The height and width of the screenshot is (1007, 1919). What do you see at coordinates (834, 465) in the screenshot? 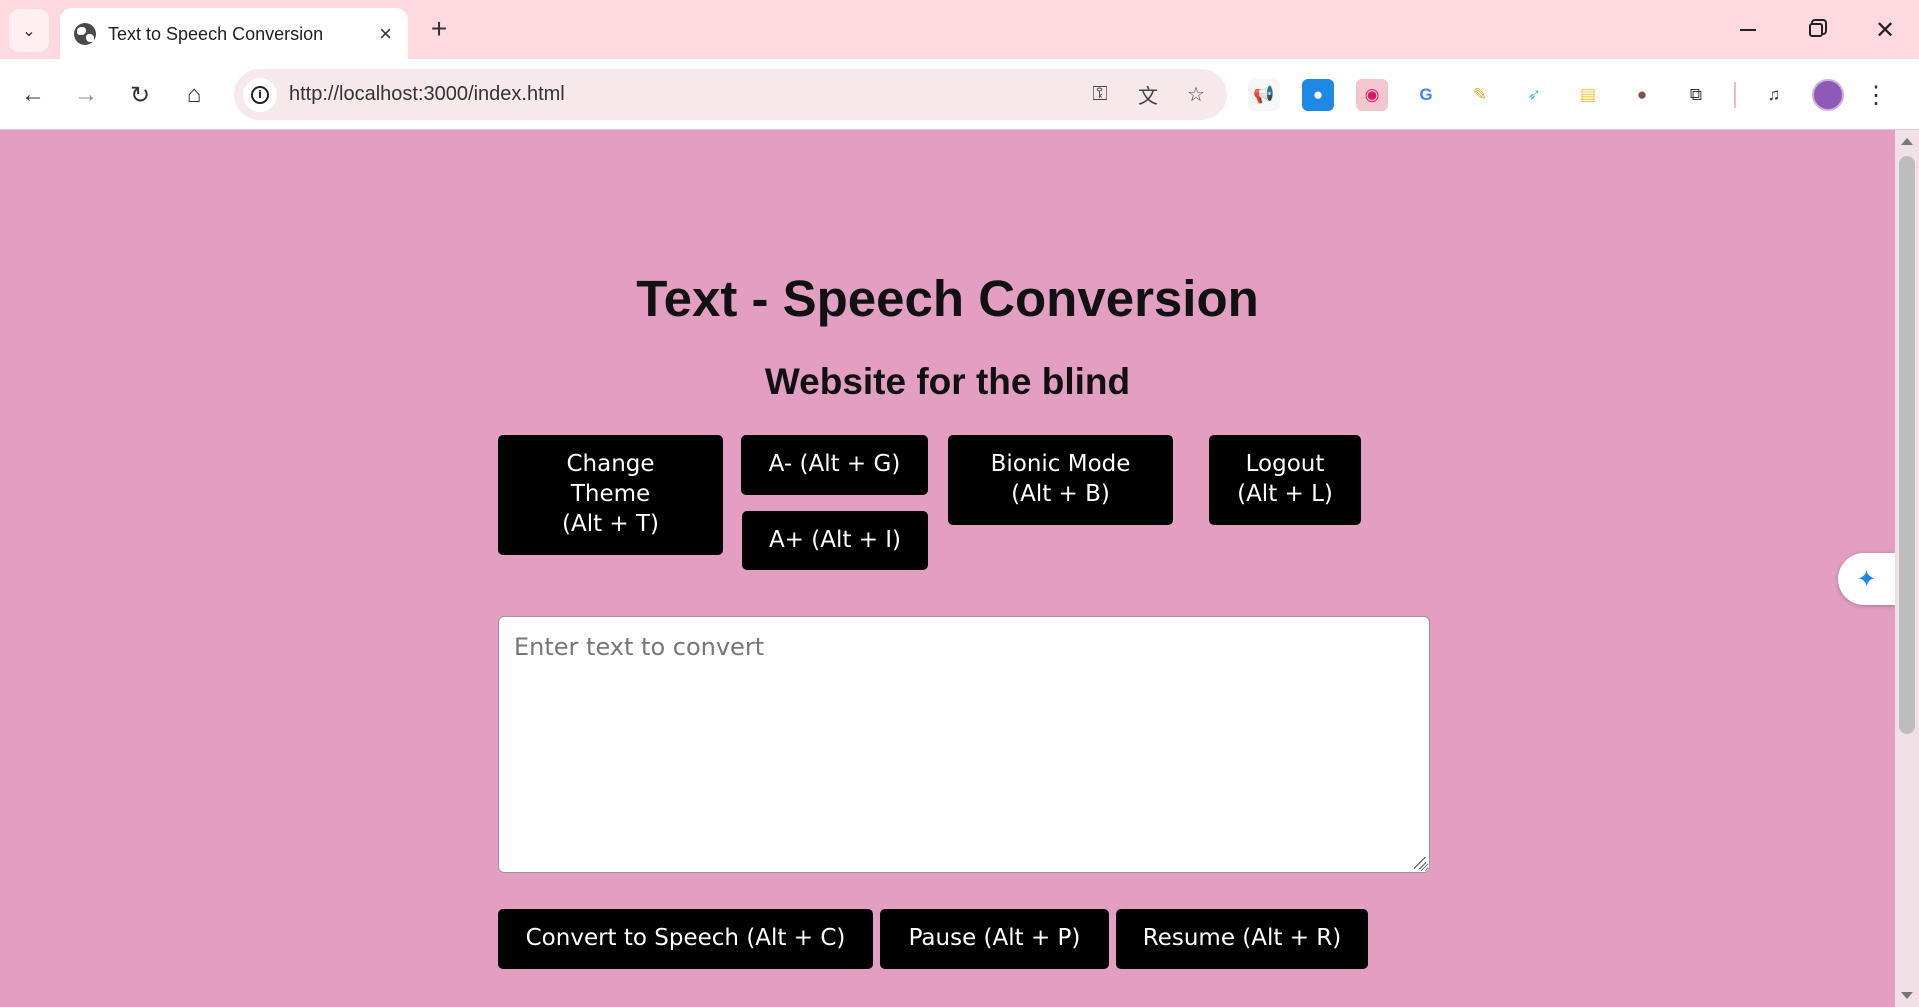
I see `decrease-font-button: A- (Alt + G)` at bounding box center [834, 465].